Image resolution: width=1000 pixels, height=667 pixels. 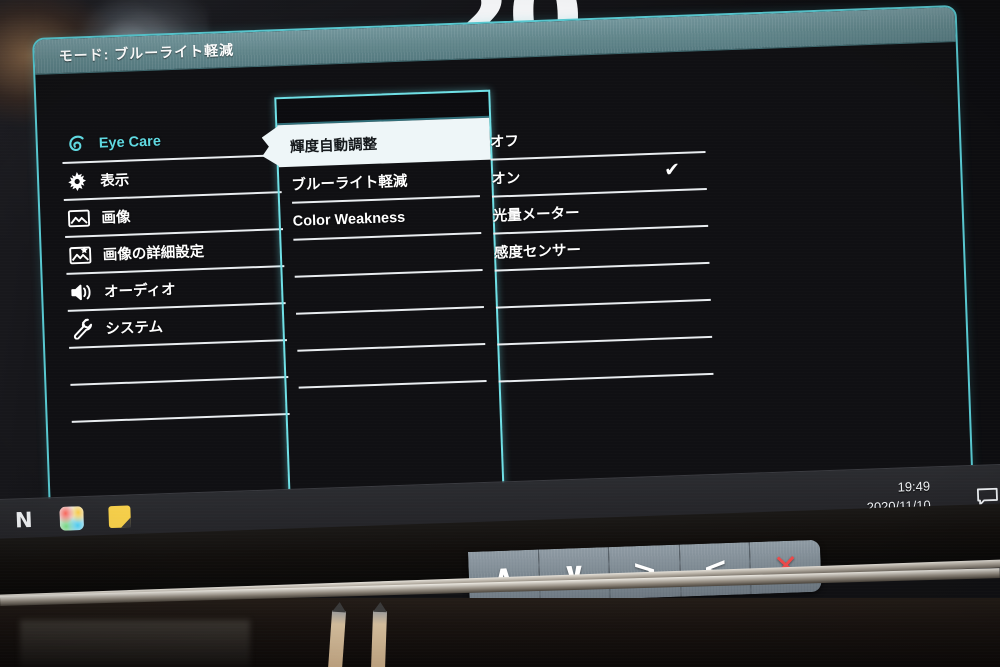 What do you see at coordinates (349, 219) in the screenshot?
I see `middle-item-label: Color Weakness` at bounding box center [349, 219].